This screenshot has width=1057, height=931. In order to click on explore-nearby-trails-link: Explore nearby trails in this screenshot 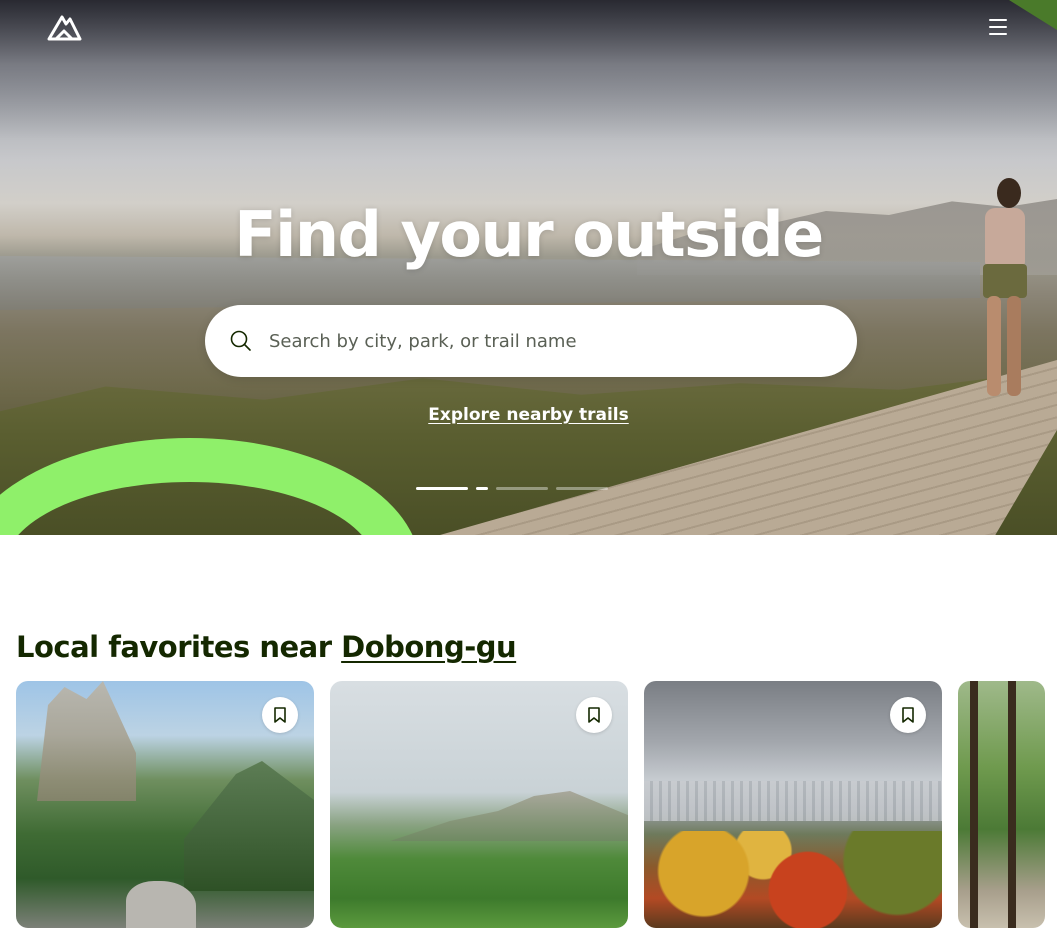, I will do `click(528, 415)`.